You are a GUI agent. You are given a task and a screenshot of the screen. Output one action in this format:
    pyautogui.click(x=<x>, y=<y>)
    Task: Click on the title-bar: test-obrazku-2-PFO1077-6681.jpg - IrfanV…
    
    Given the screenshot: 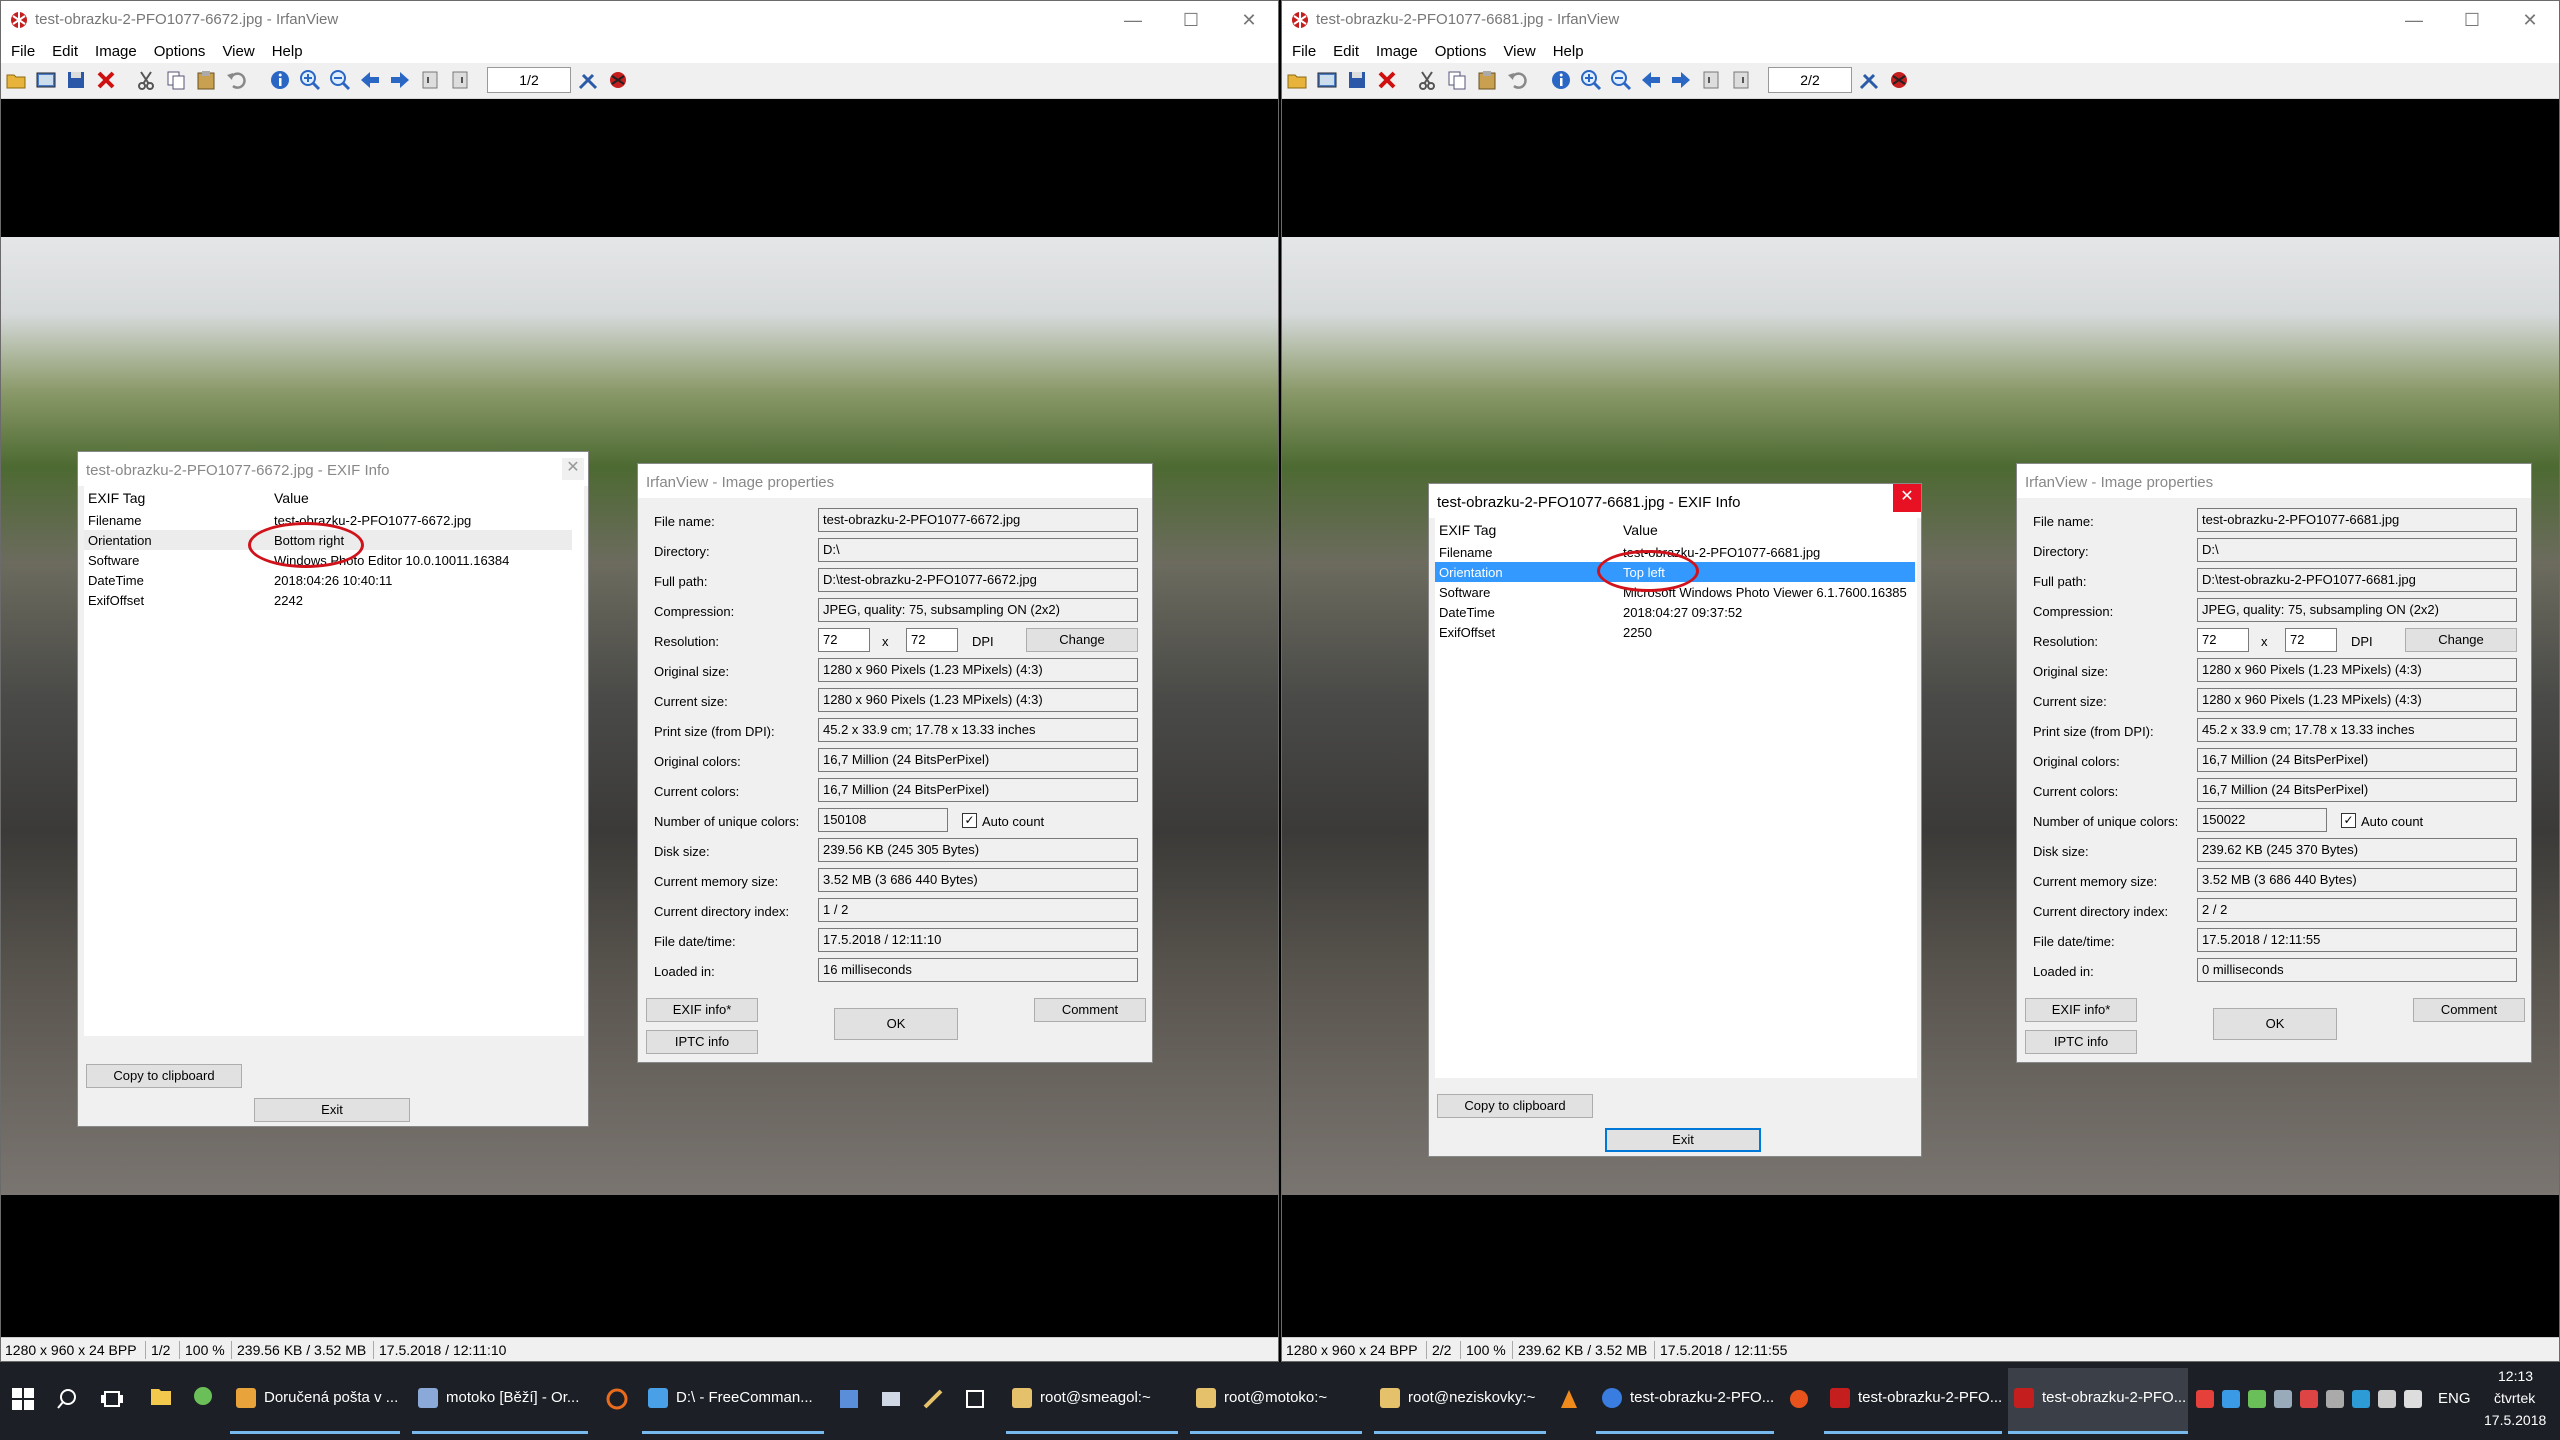 What is the action you would take?
    pyautogui.click(x=1920, y=20)
    